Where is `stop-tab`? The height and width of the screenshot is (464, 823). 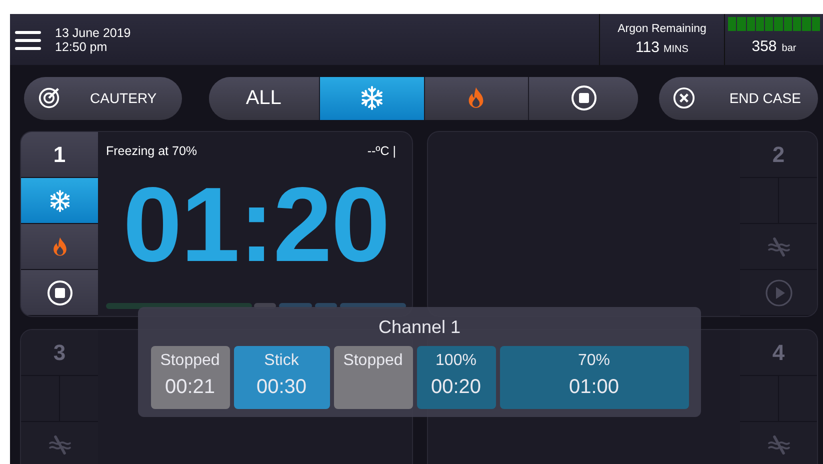
stop-tab is located at coordinates (583, 98).